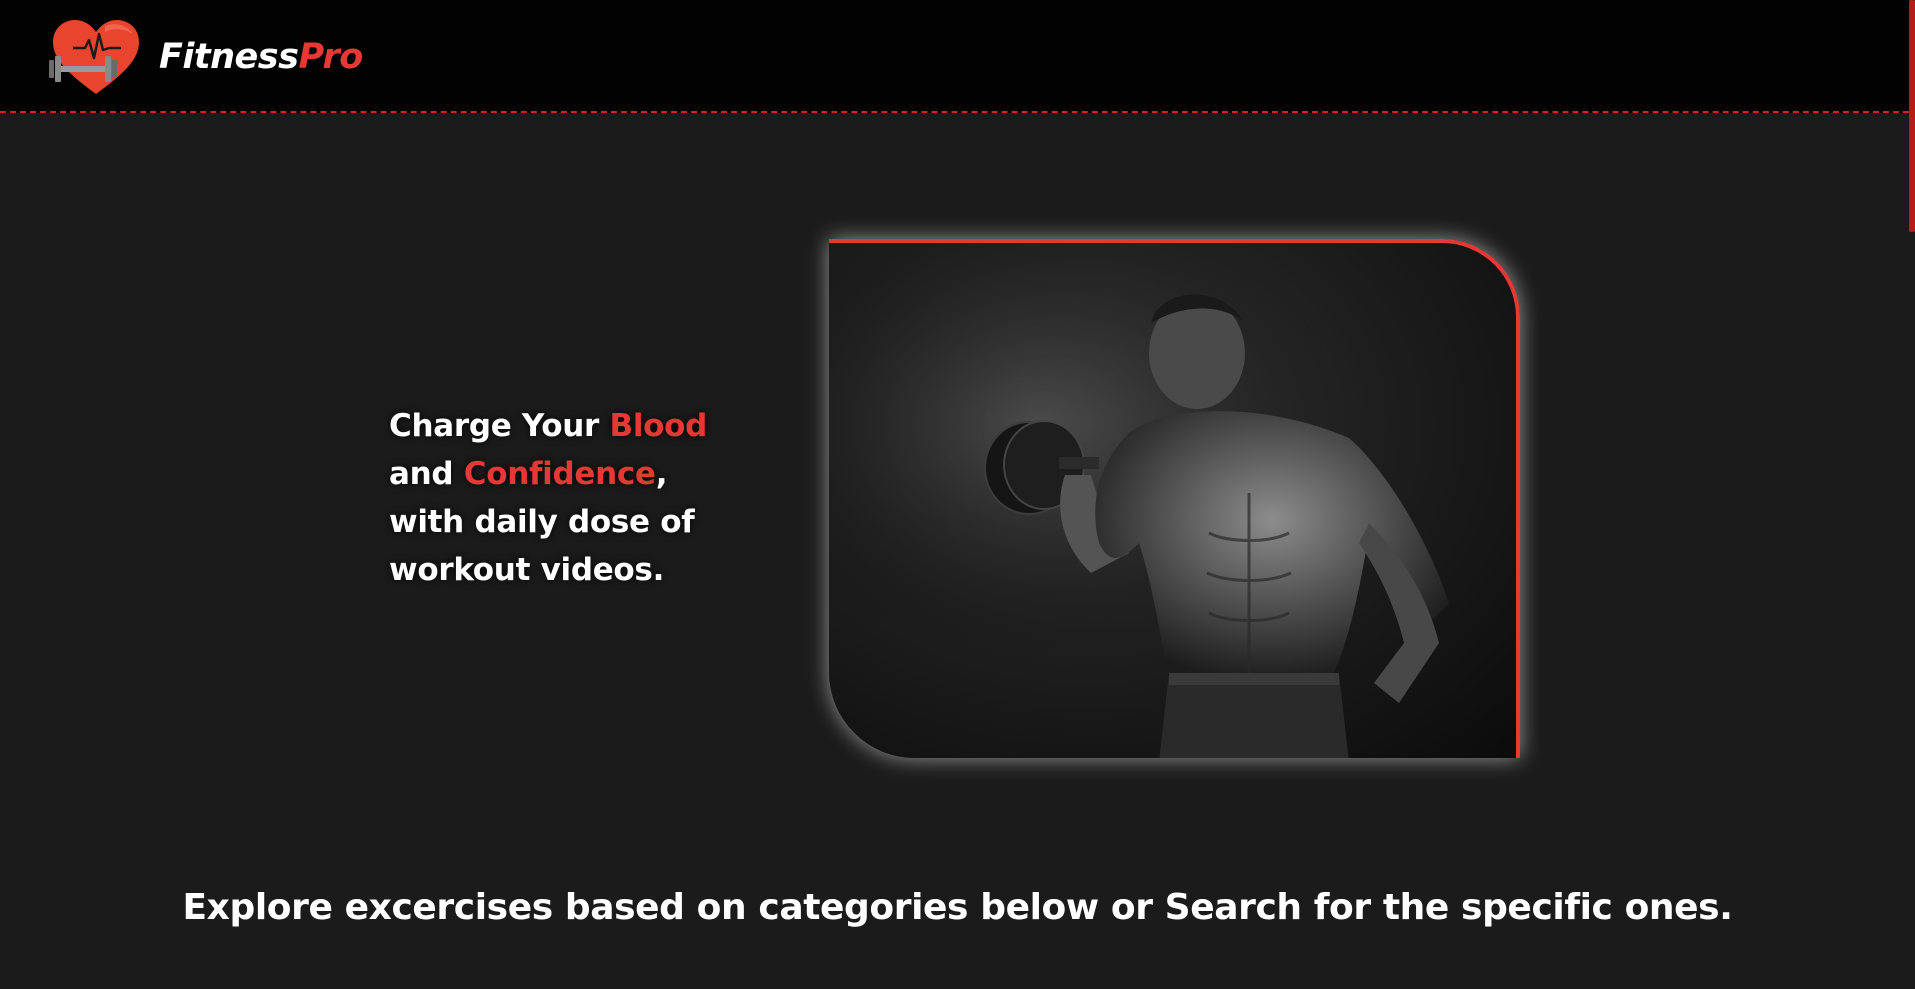 The width and height of the screenshot is (1915, 989). Describe the element at coordinates (1912, 116) in the screenshot. I see `scrollbar-thumb` at that location.